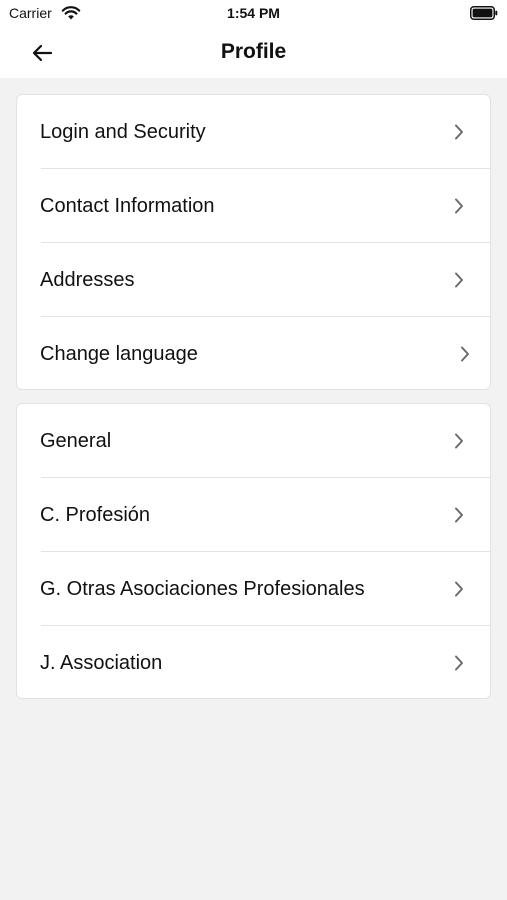 This screenshot has height=900, width=507. Describe the element at coordinates (253, 132) in the screenshot. I see `login-security-row: Login and Security` at that location.